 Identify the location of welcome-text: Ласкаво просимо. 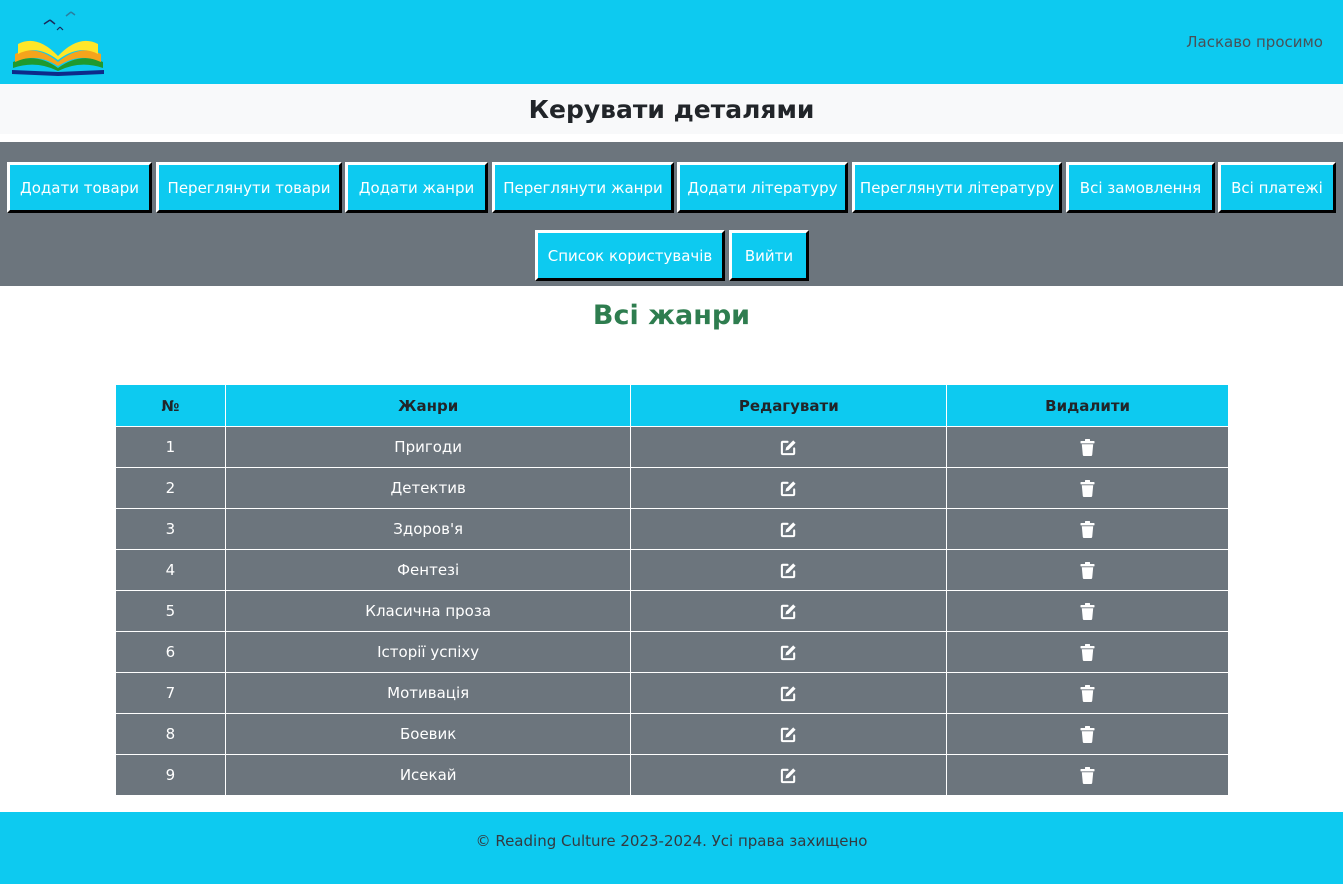
(1254, 42).